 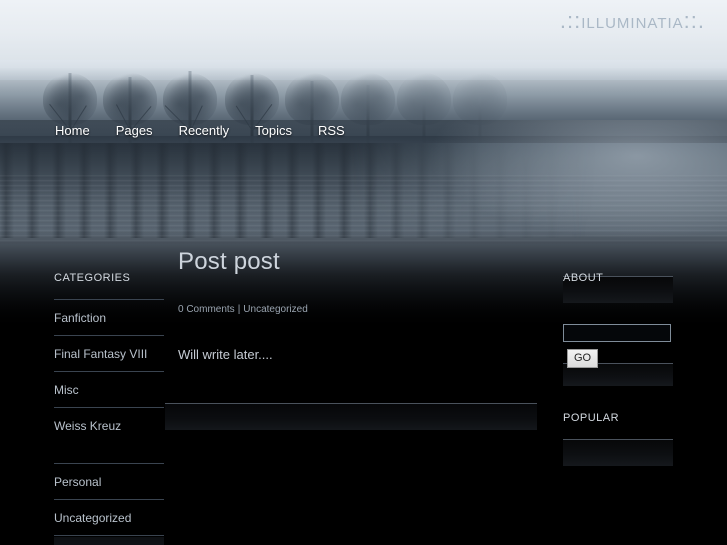 What do you see at coordinates (591, 416) in the screenshot?
I see `popular-heading: Popular` at bounding box center [591, 416].